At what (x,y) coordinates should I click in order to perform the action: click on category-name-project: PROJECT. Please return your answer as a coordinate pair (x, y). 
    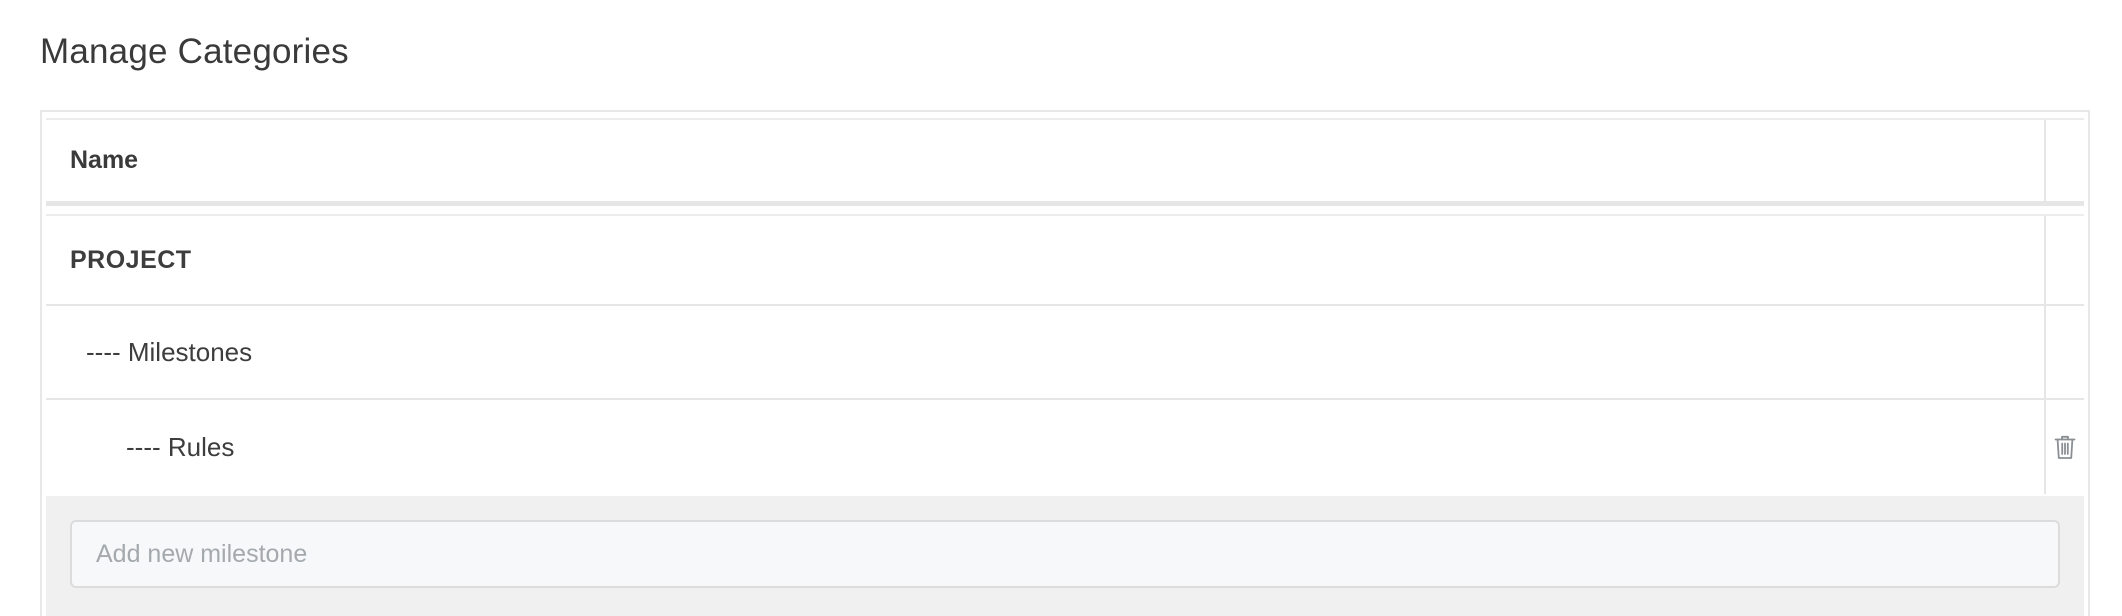
    Looking at the image, I should click on (1046, 260).